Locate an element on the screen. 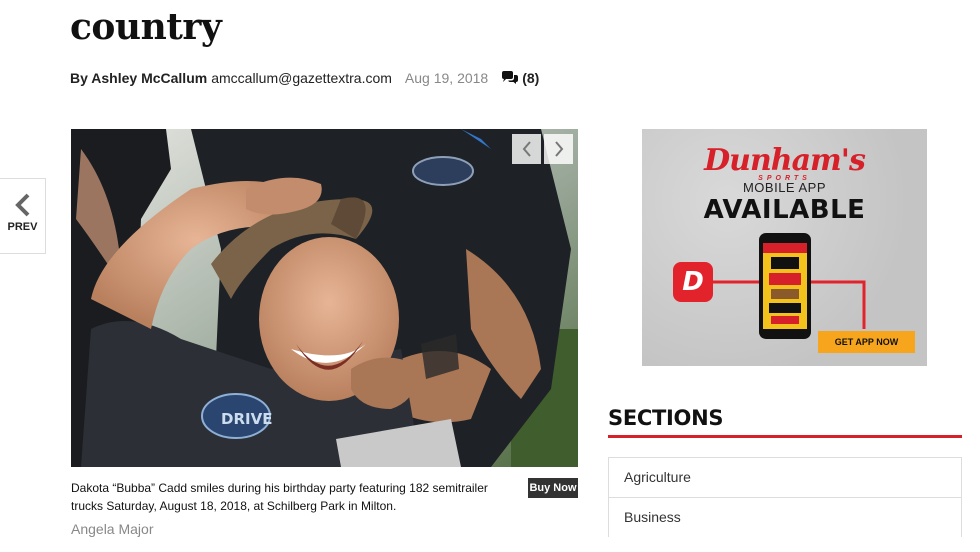 The image size is (980, 552). ad-phone-icon is located at coordinates (785, 286).